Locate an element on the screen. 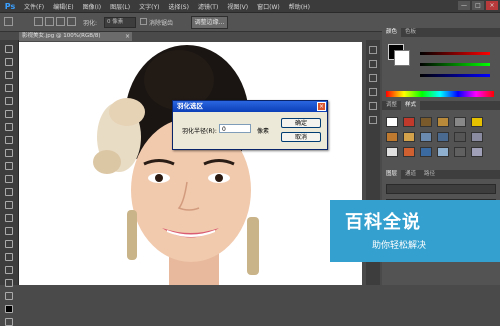 The image size is (500, 326). menu-view: 视图(V) is located at coordinates (237, 6).